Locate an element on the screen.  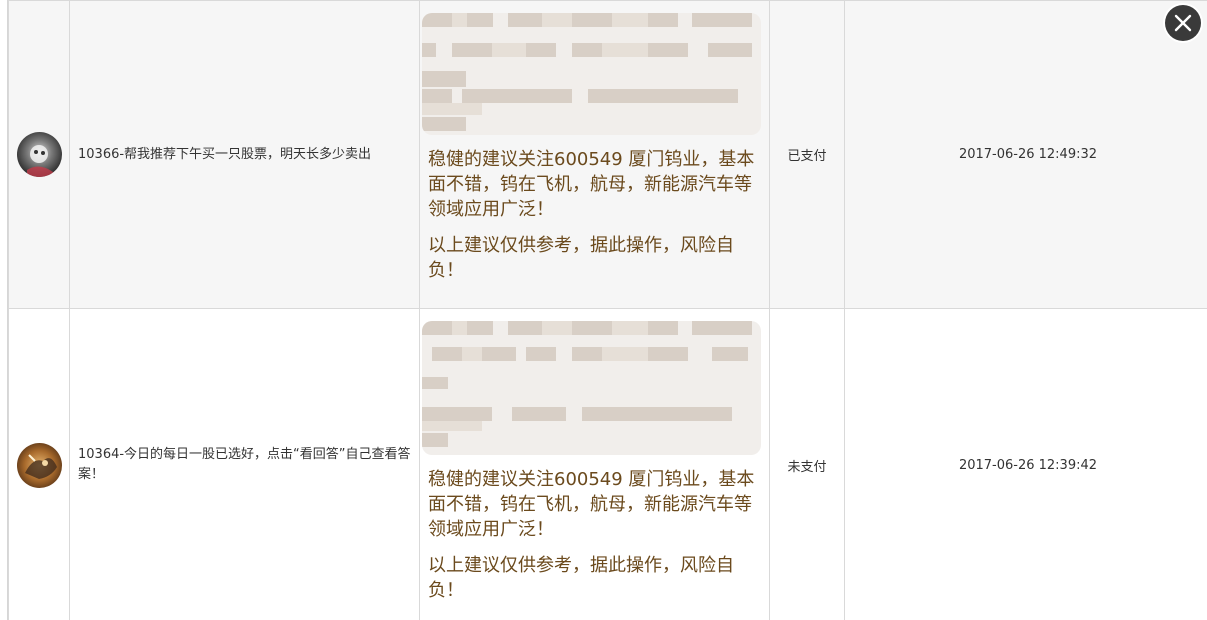
status-cell: 已支付 is located at coordinates (807, 154).